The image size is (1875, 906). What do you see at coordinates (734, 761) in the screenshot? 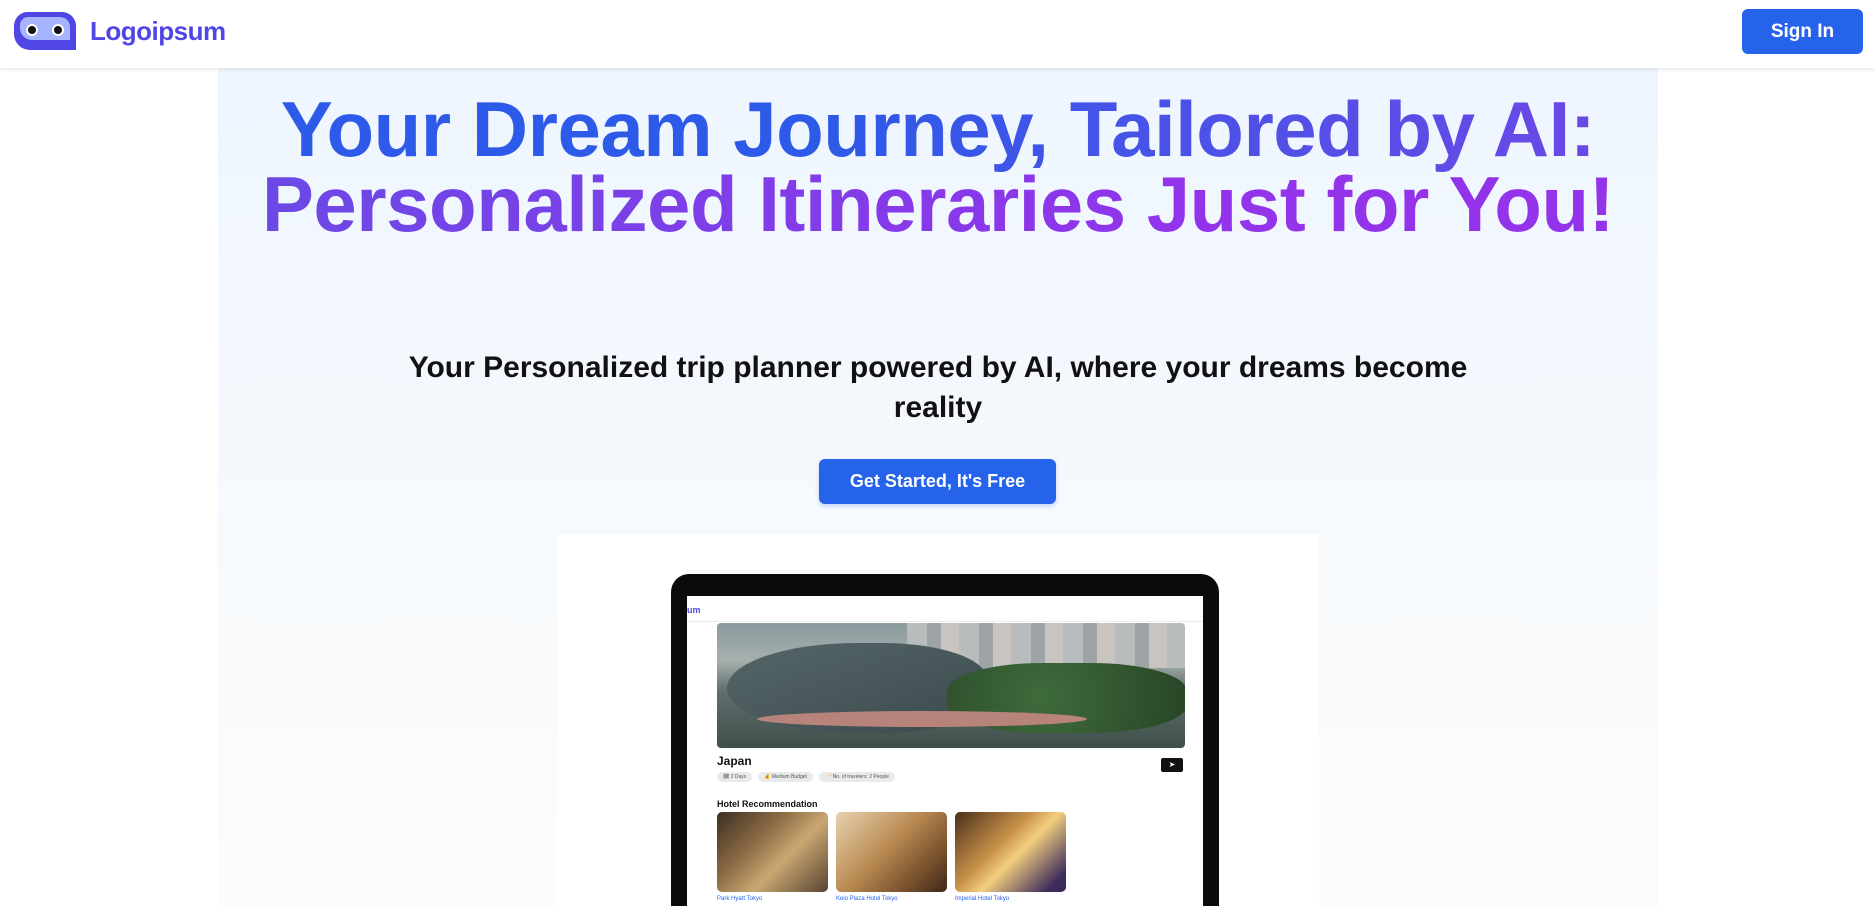
I see `destination-title: Japan` at bounding box center [734, 761].